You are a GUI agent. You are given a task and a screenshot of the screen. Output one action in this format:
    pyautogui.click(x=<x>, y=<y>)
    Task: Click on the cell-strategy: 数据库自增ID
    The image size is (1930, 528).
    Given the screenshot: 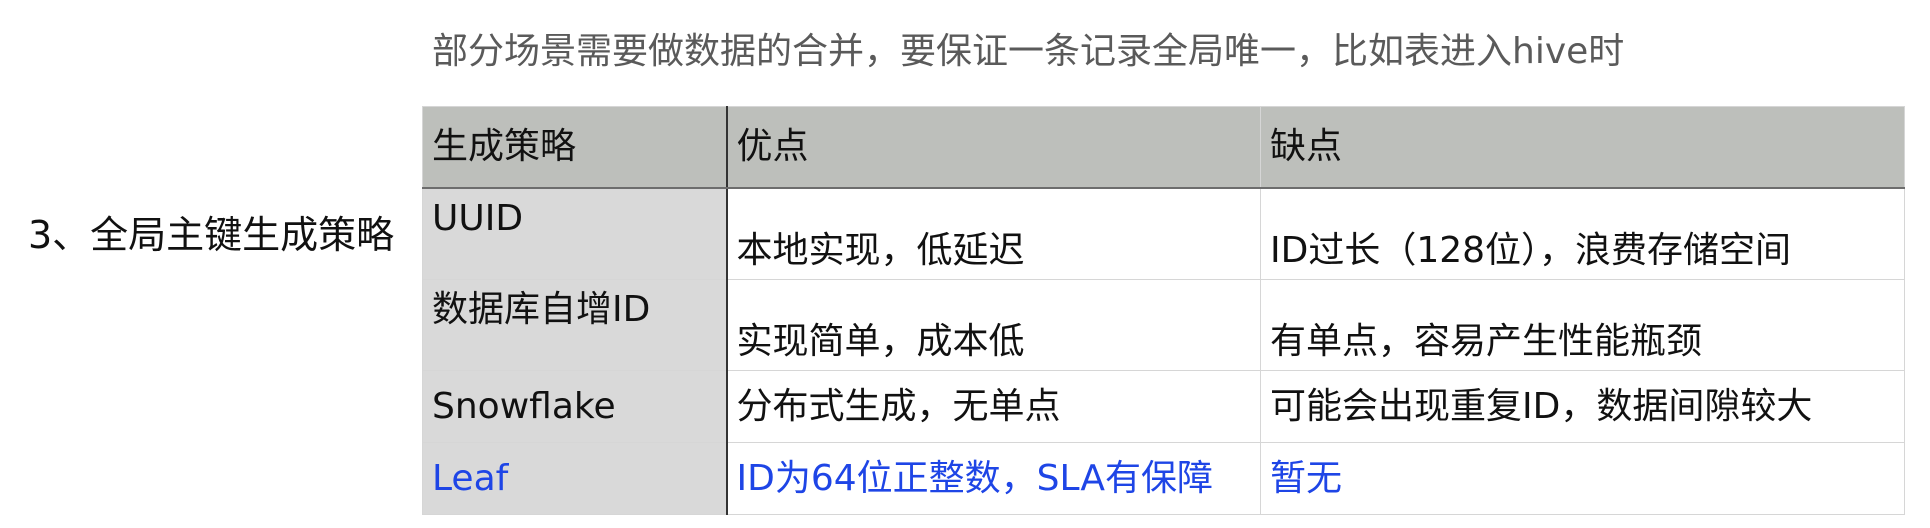 What is the action you would take?
    pyautogui.click(x=575, y=325)
    